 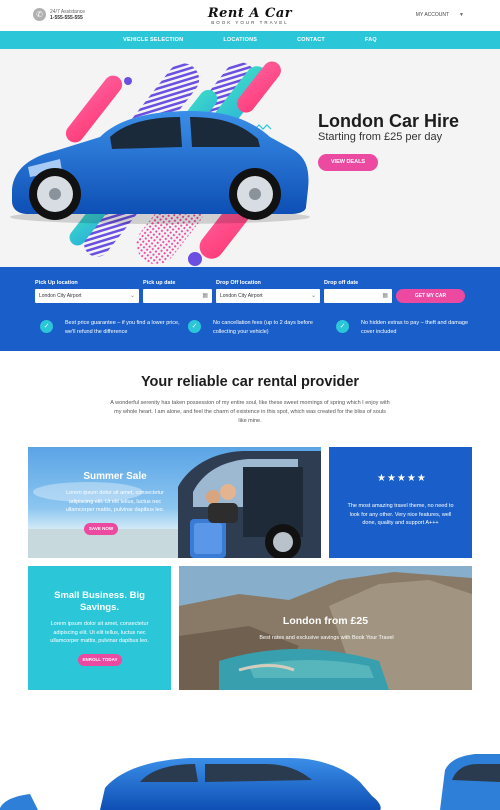 I want to click on account-menu: MY ACCOUNT ▼, so click(x=440, y=15).